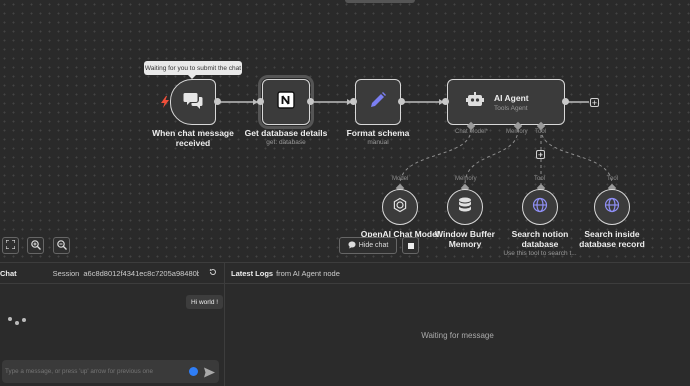  I want to click on notion-subtitle: get: database, so click(286, 142).